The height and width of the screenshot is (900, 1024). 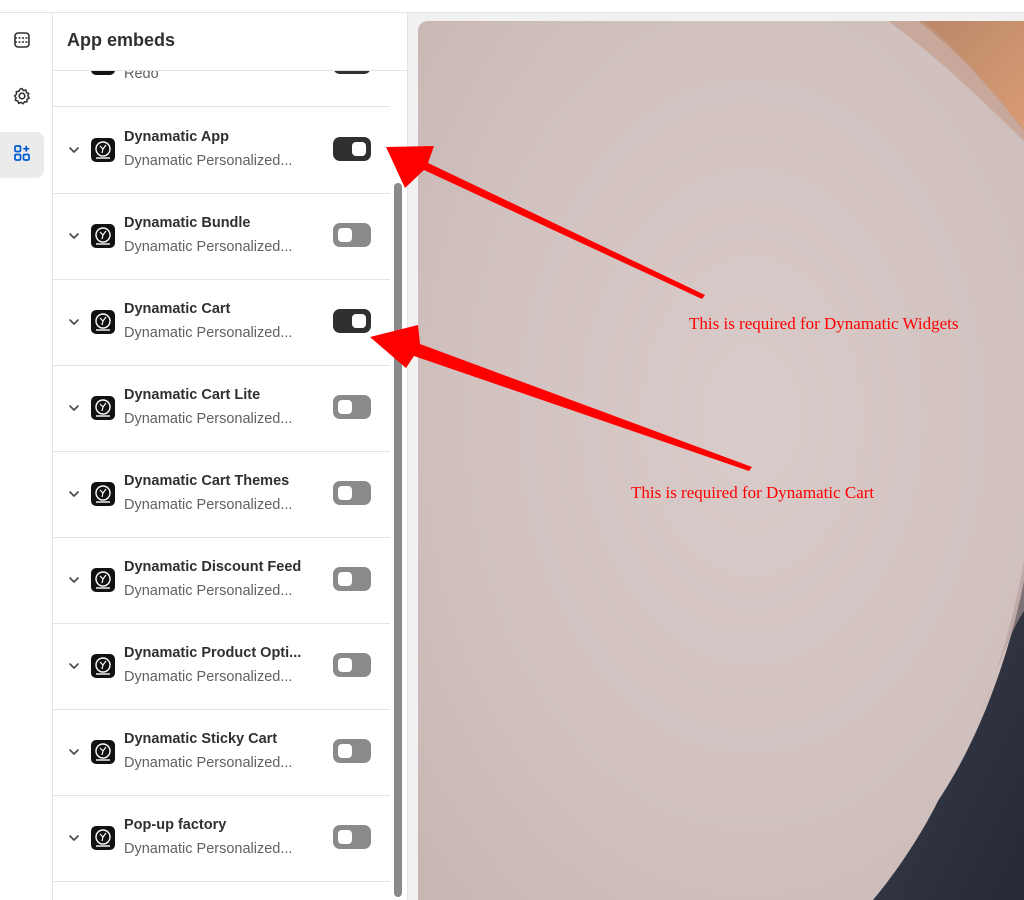 I want to click on annotation-cart-note: This is required for Dynamatic Cart, so click(x=753, y=492).